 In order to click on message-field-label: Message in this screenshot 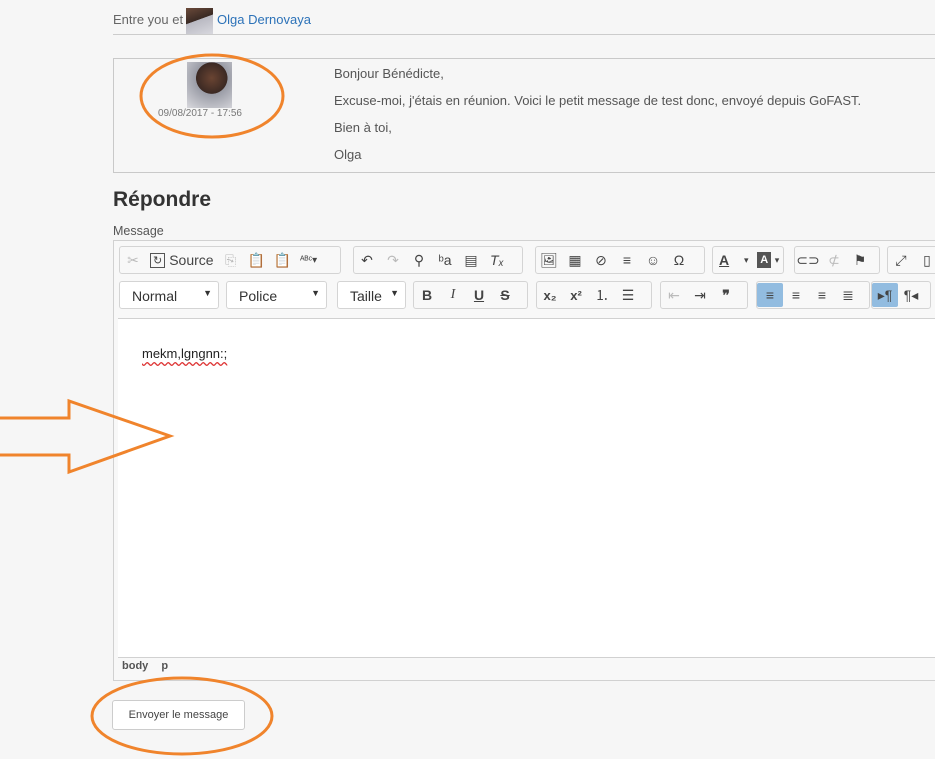, I will do `click(138, 231)`.